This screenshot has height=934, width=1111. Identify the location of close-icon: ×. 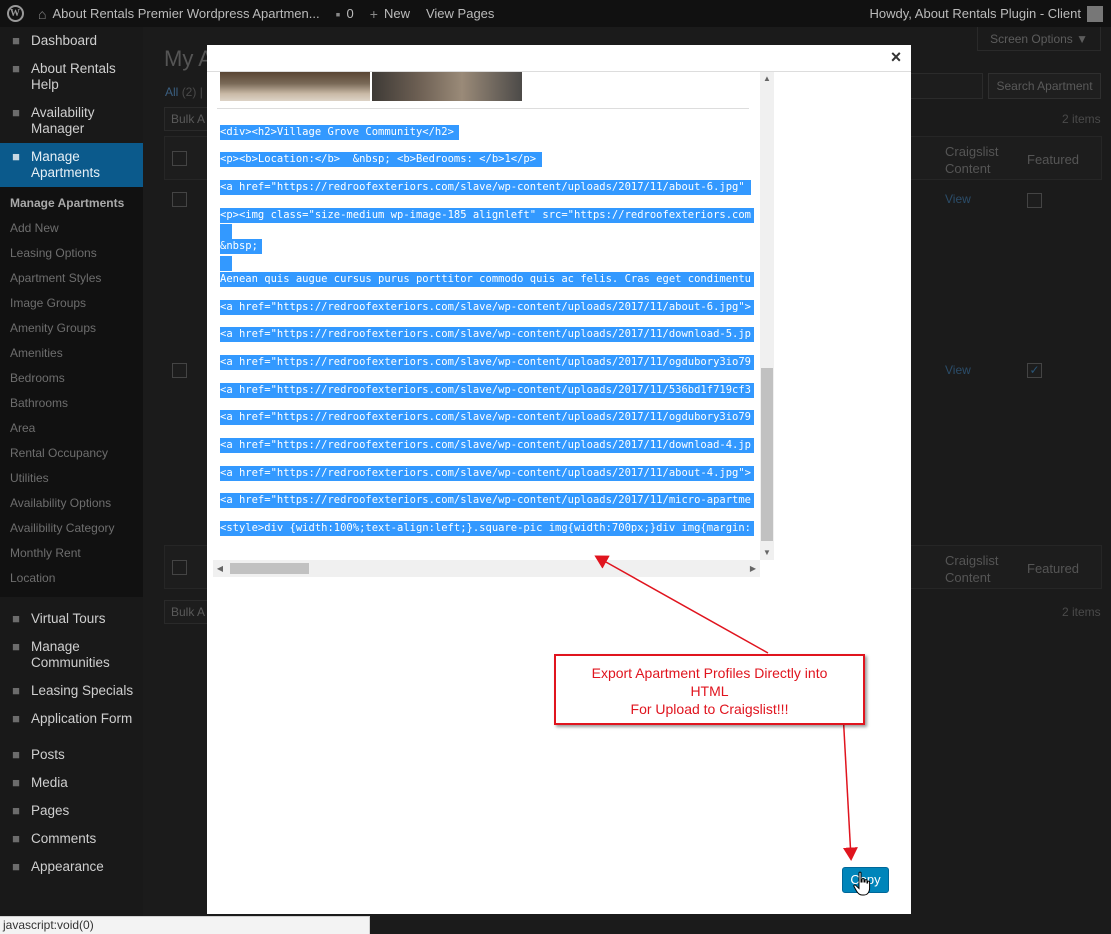
(896, 57).